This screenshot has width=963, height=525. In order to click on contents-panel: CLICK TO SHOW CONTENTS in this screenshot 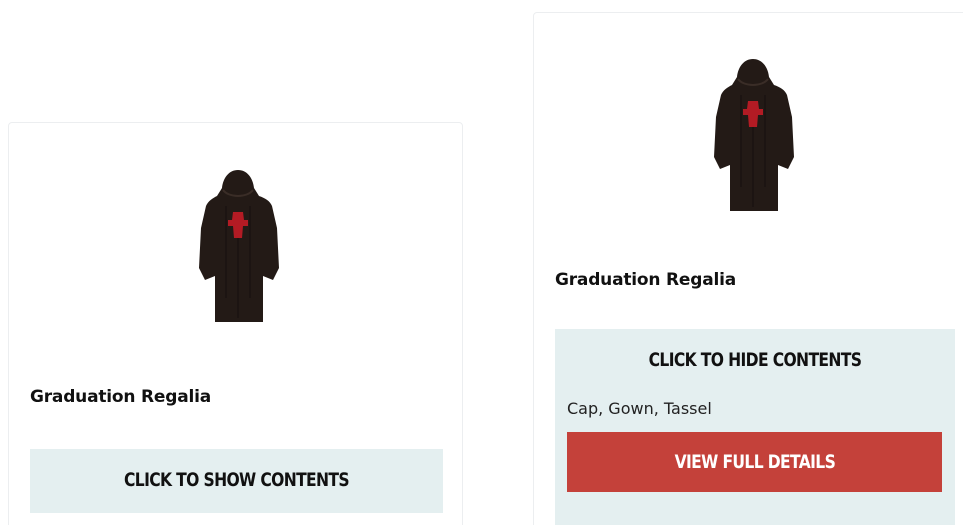, I will do `click(236, 481)`.